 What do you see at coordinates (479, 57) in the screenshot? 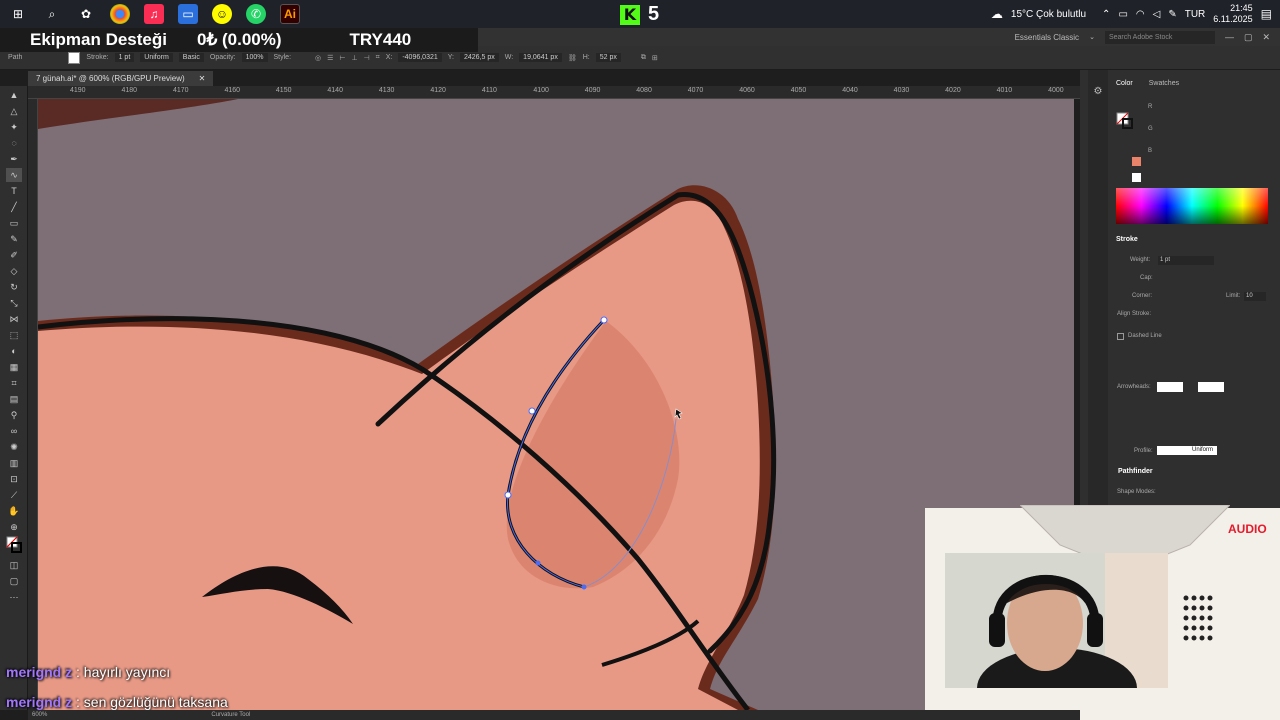
I see `y-field: 2426,5 px` at bounding box center [479, 57].